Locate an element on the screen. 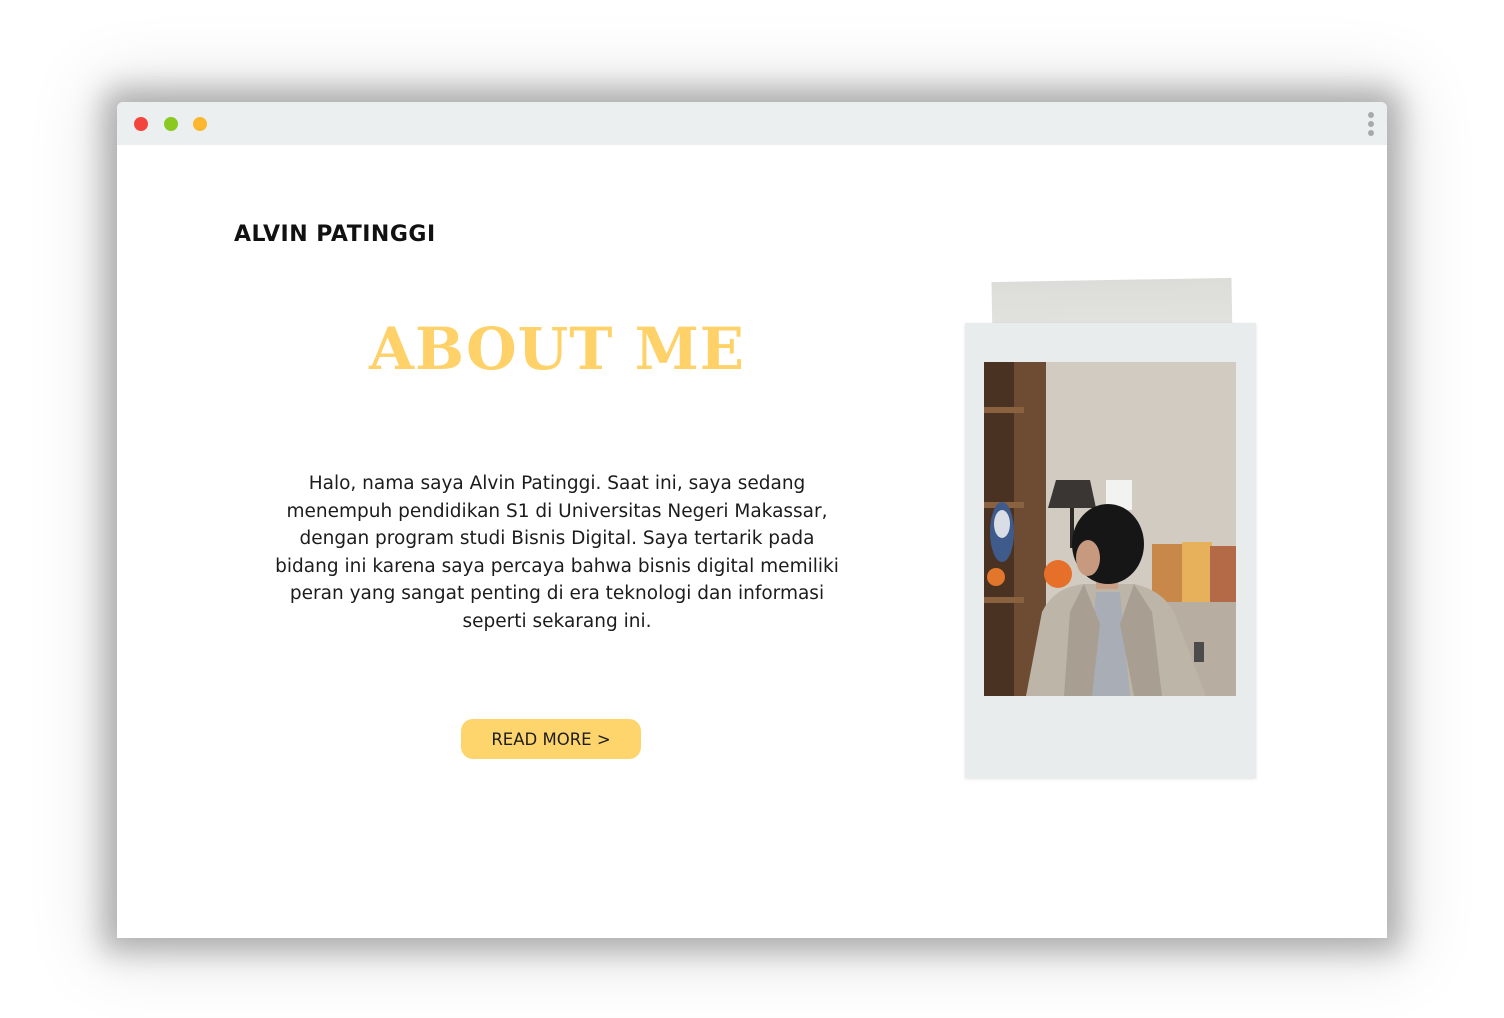  profile-photo-illustration is located at coordinates (1110, 529).